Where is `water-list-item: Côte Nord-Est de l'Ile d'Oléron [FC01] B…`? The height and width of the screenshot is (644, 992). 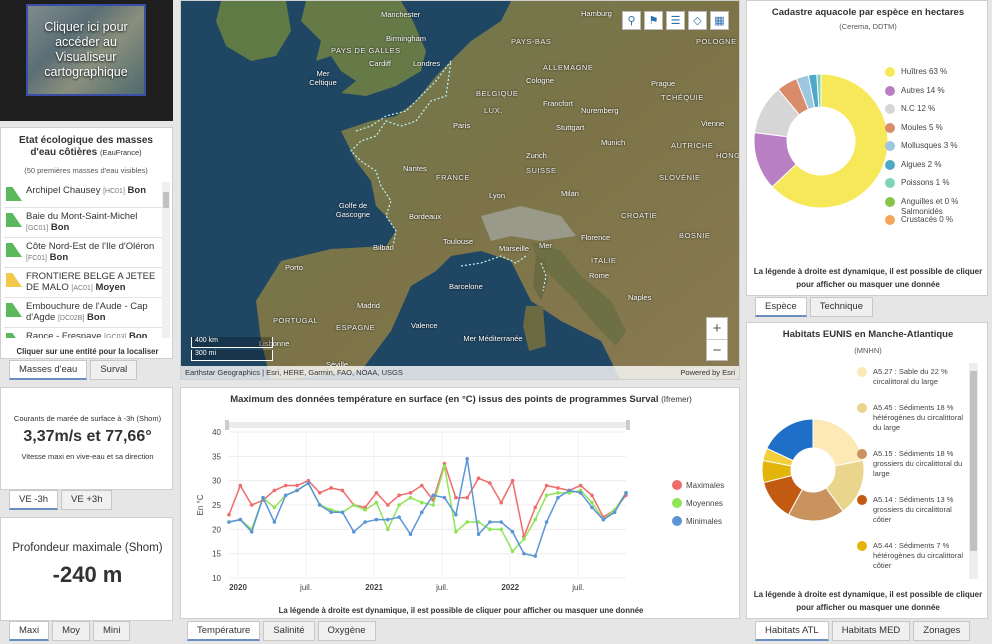
water-list-item: Côte Nord-Est de l'Ile d'Oléron [FC01] B… is located at coordinates (83, 253).